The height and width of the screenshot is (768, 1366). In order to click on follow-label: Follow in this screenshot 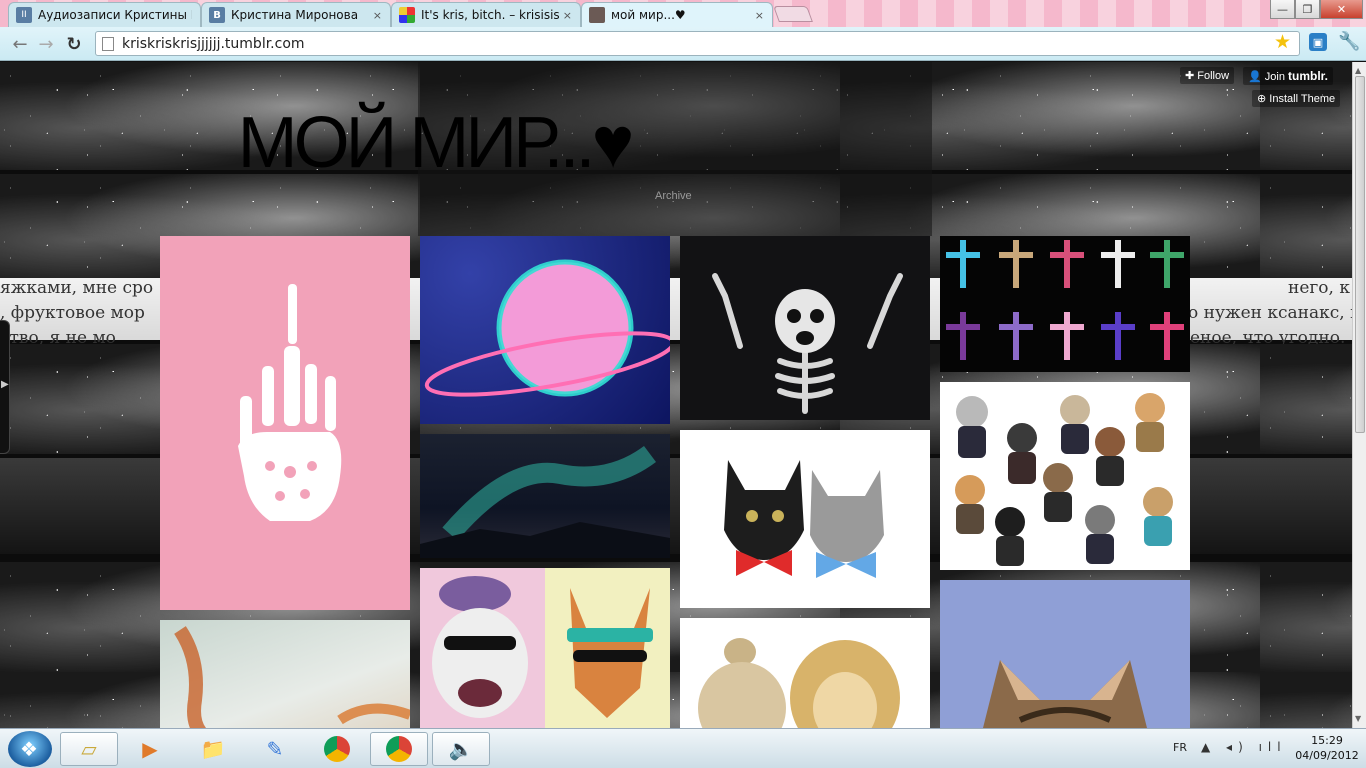, I will do `click(1213, 76)`.